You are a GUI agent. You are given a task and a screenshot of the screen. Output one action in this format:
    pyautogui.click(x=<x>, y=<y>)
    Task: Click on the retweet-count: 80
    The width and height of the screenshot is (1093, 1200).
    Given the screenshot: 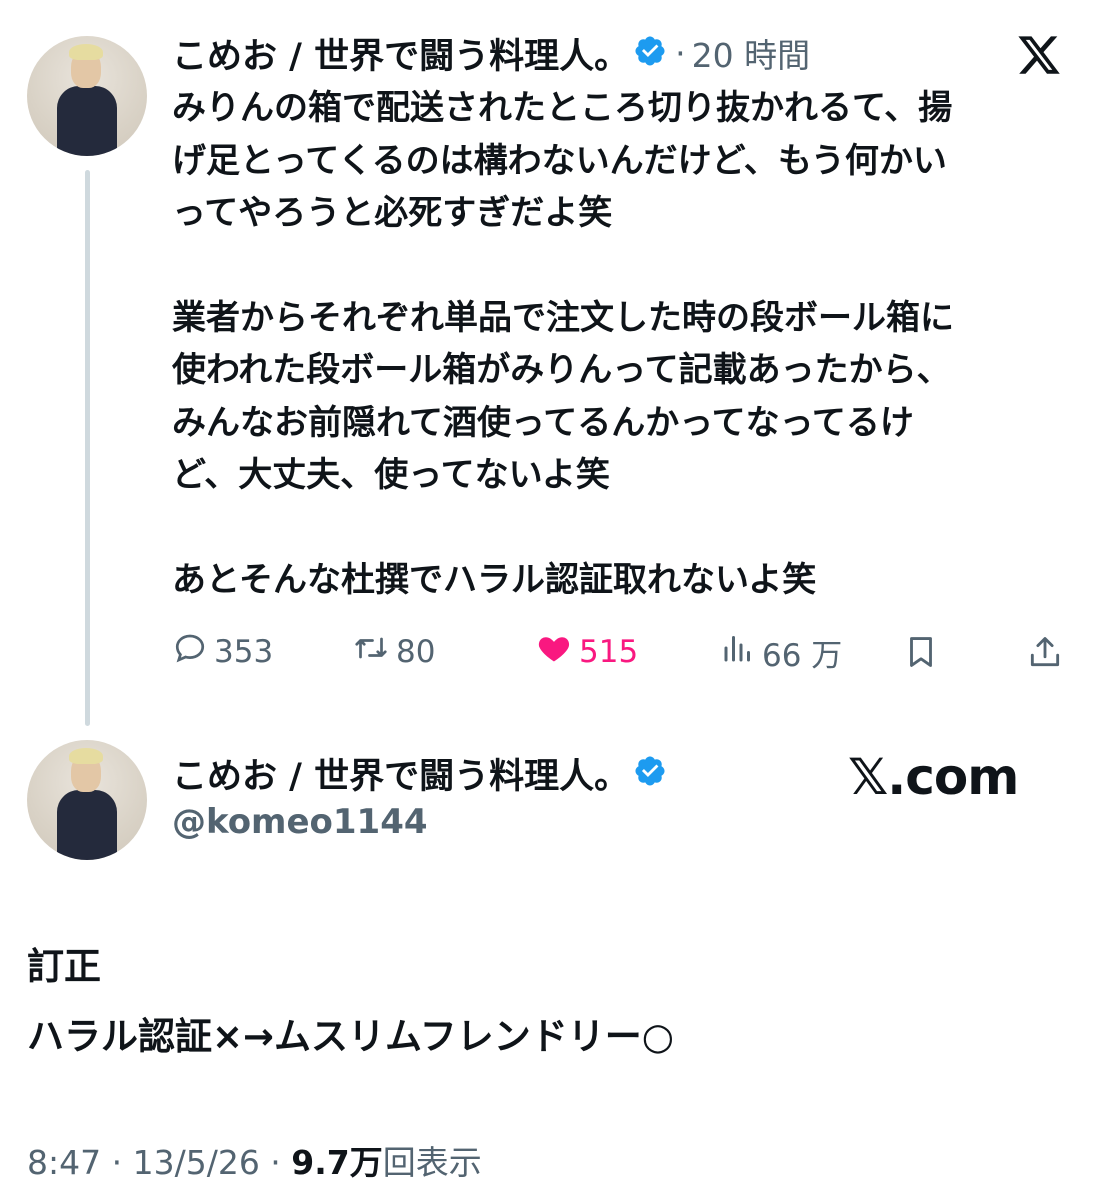 What is the action you would take?
    pyautogui.click(x=416, y=652)
    